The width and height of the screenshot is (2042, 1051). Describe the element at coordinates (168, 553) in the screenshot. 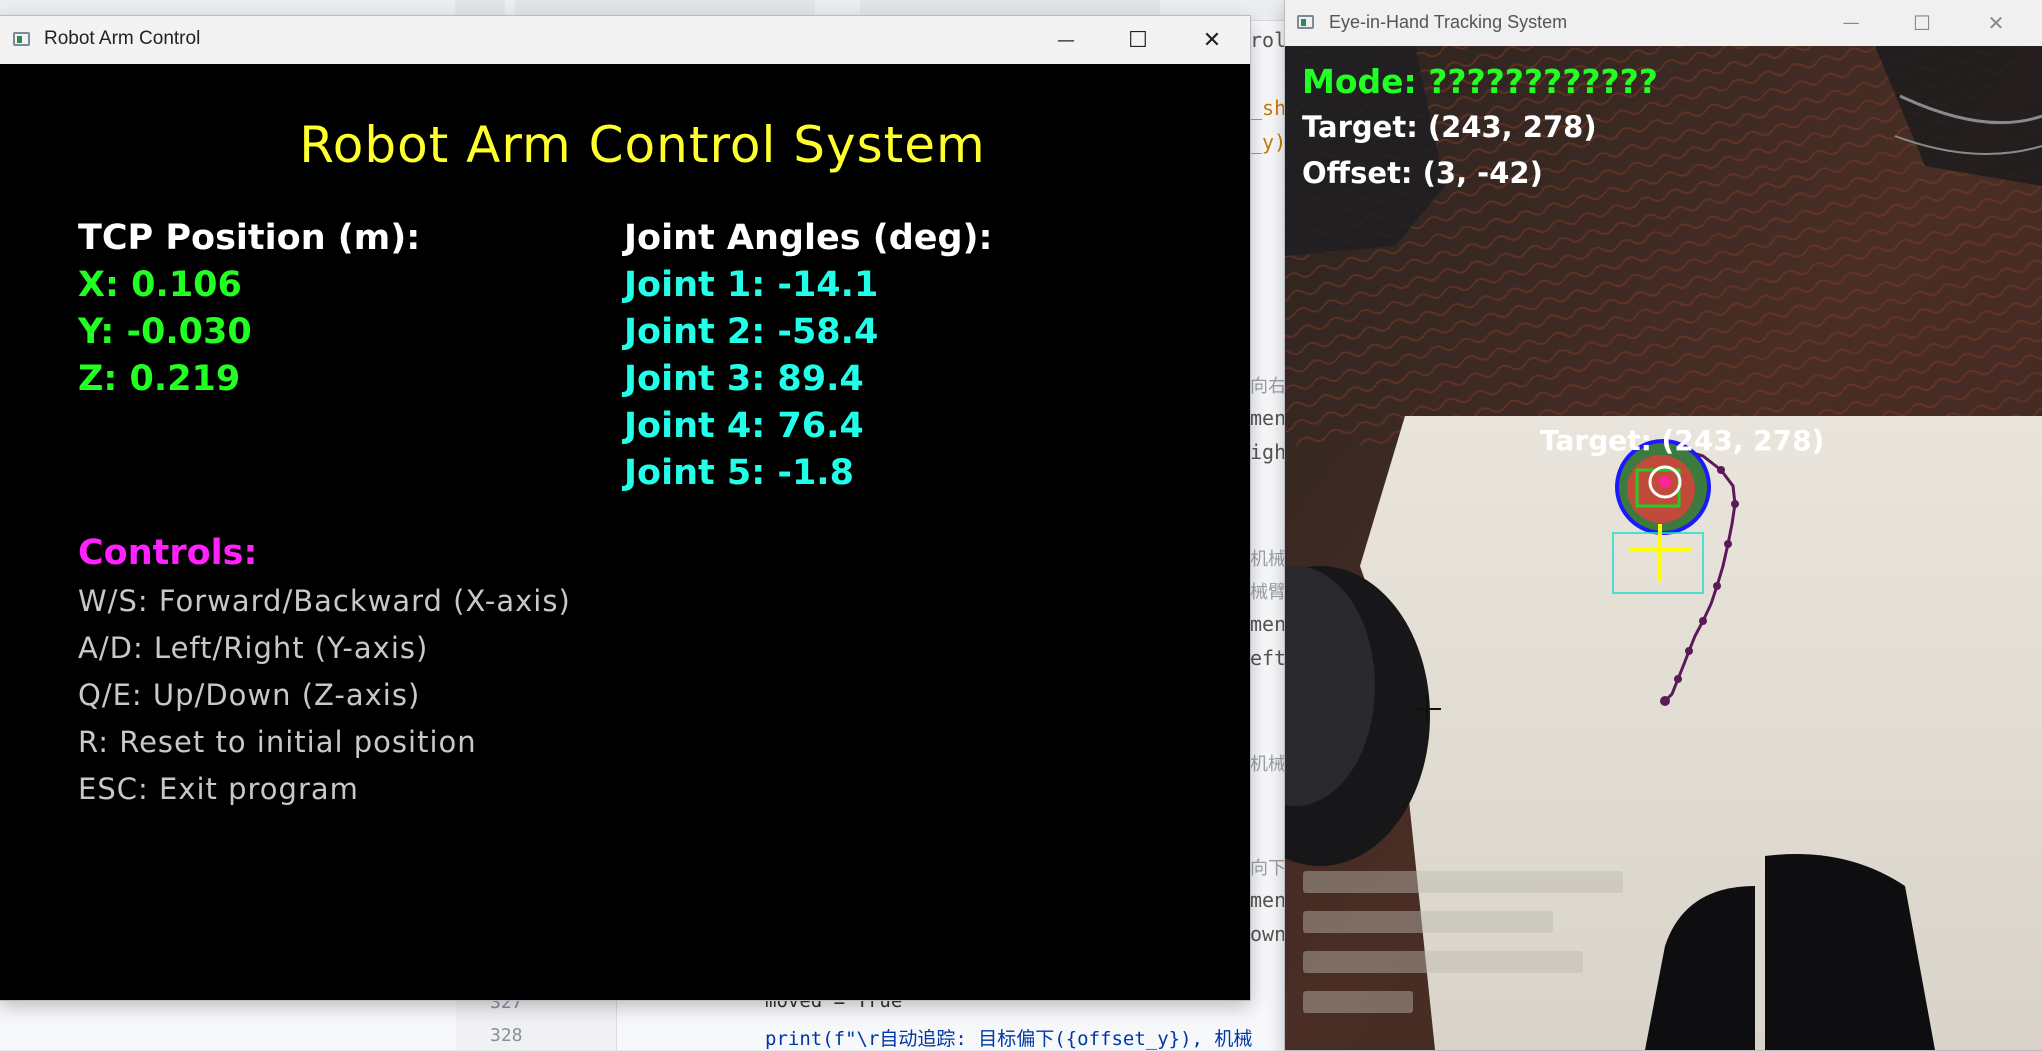

I see `controls-header: Controls:` at that location.